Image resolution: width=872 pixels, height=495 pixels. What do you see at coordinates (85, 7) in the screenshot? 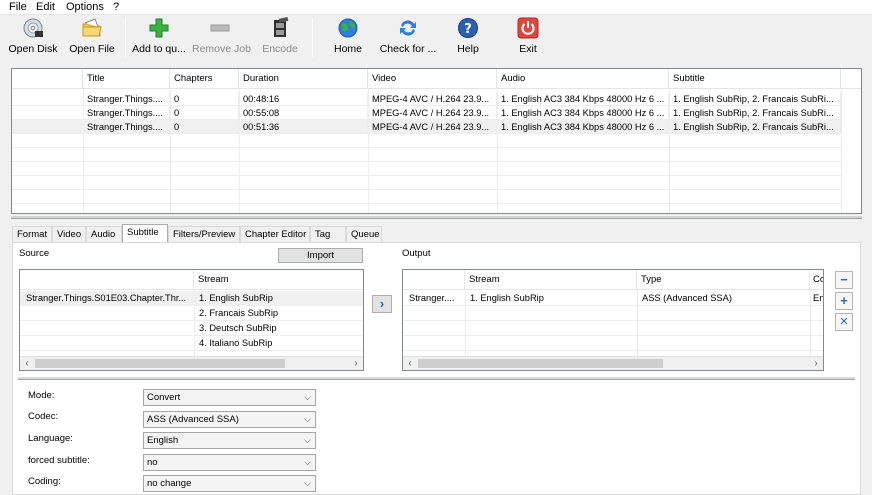
I see `menu-options: Options` at bounding box center [85, 7].